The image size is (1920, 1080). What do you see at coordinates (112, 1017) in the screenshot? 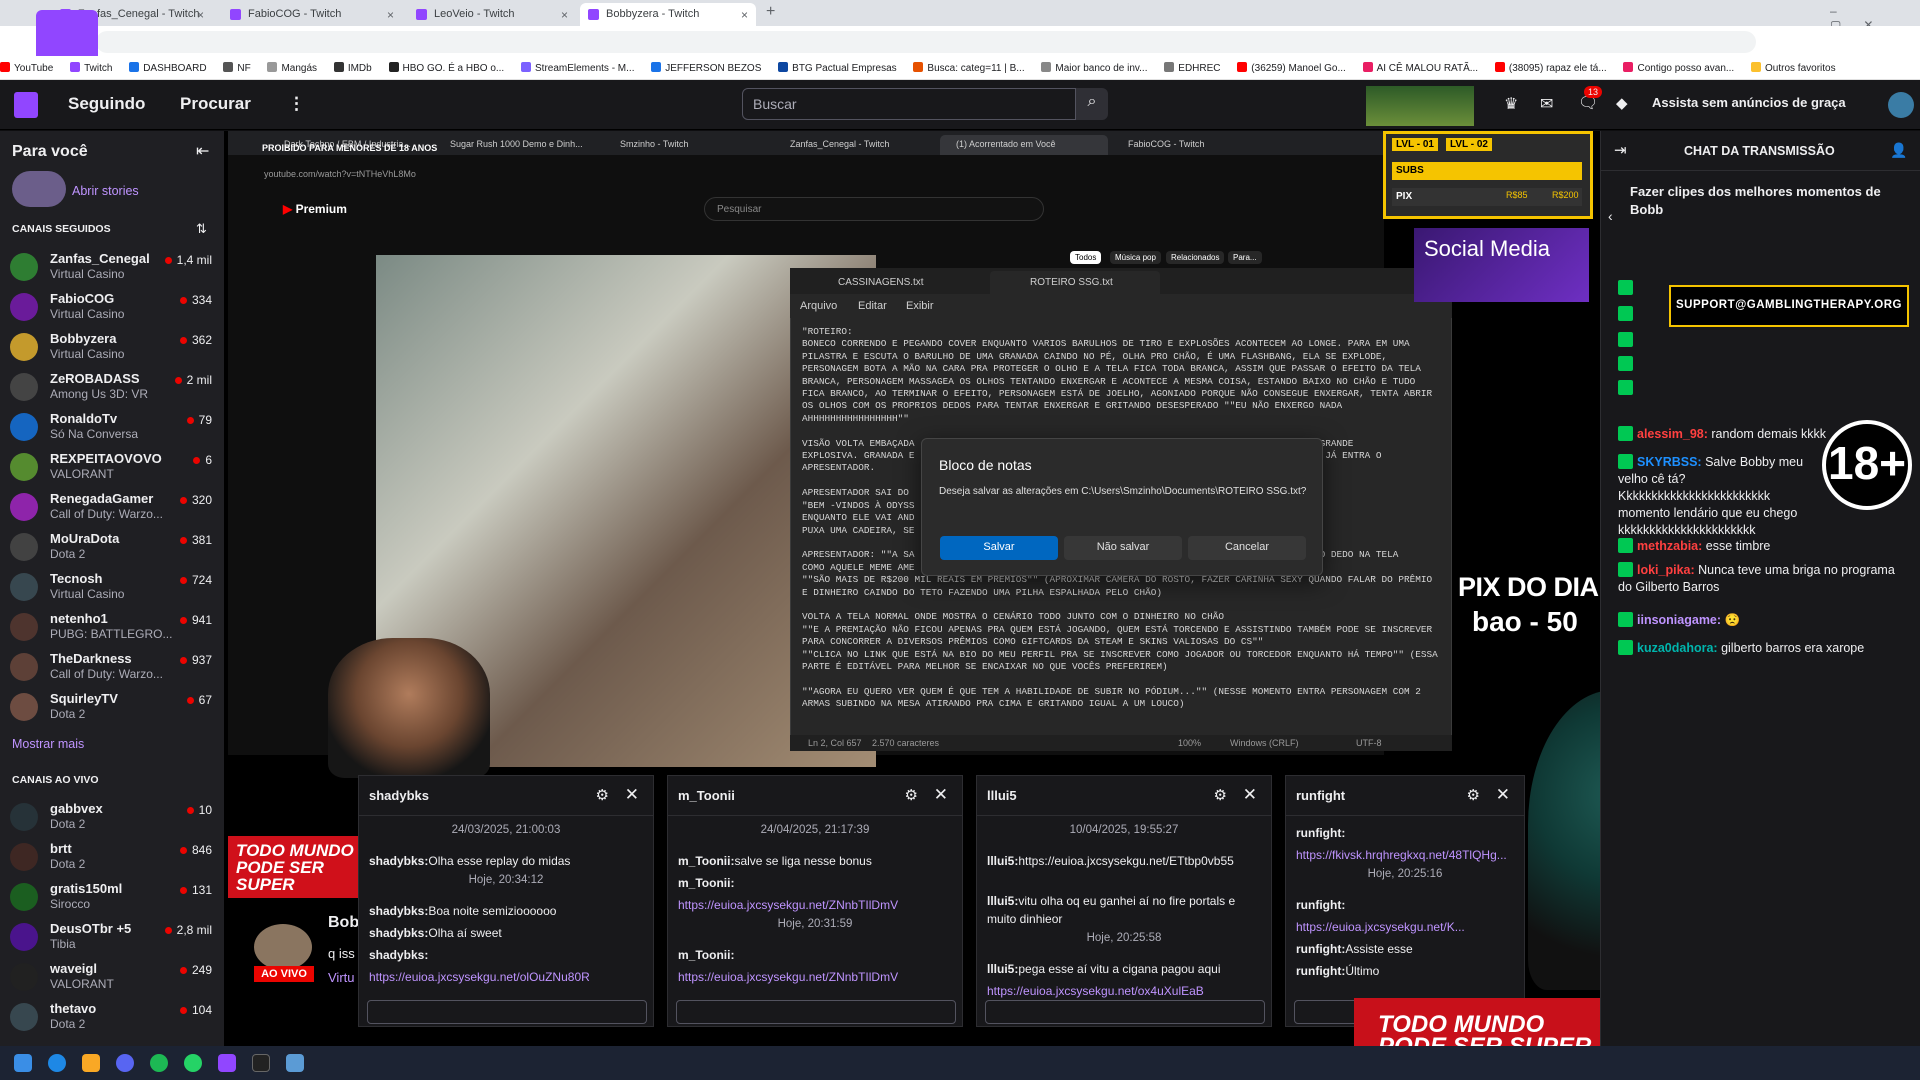
I see `sidebar-channel: thetavo Dota 2 104` at bounding box center [112, 1017].